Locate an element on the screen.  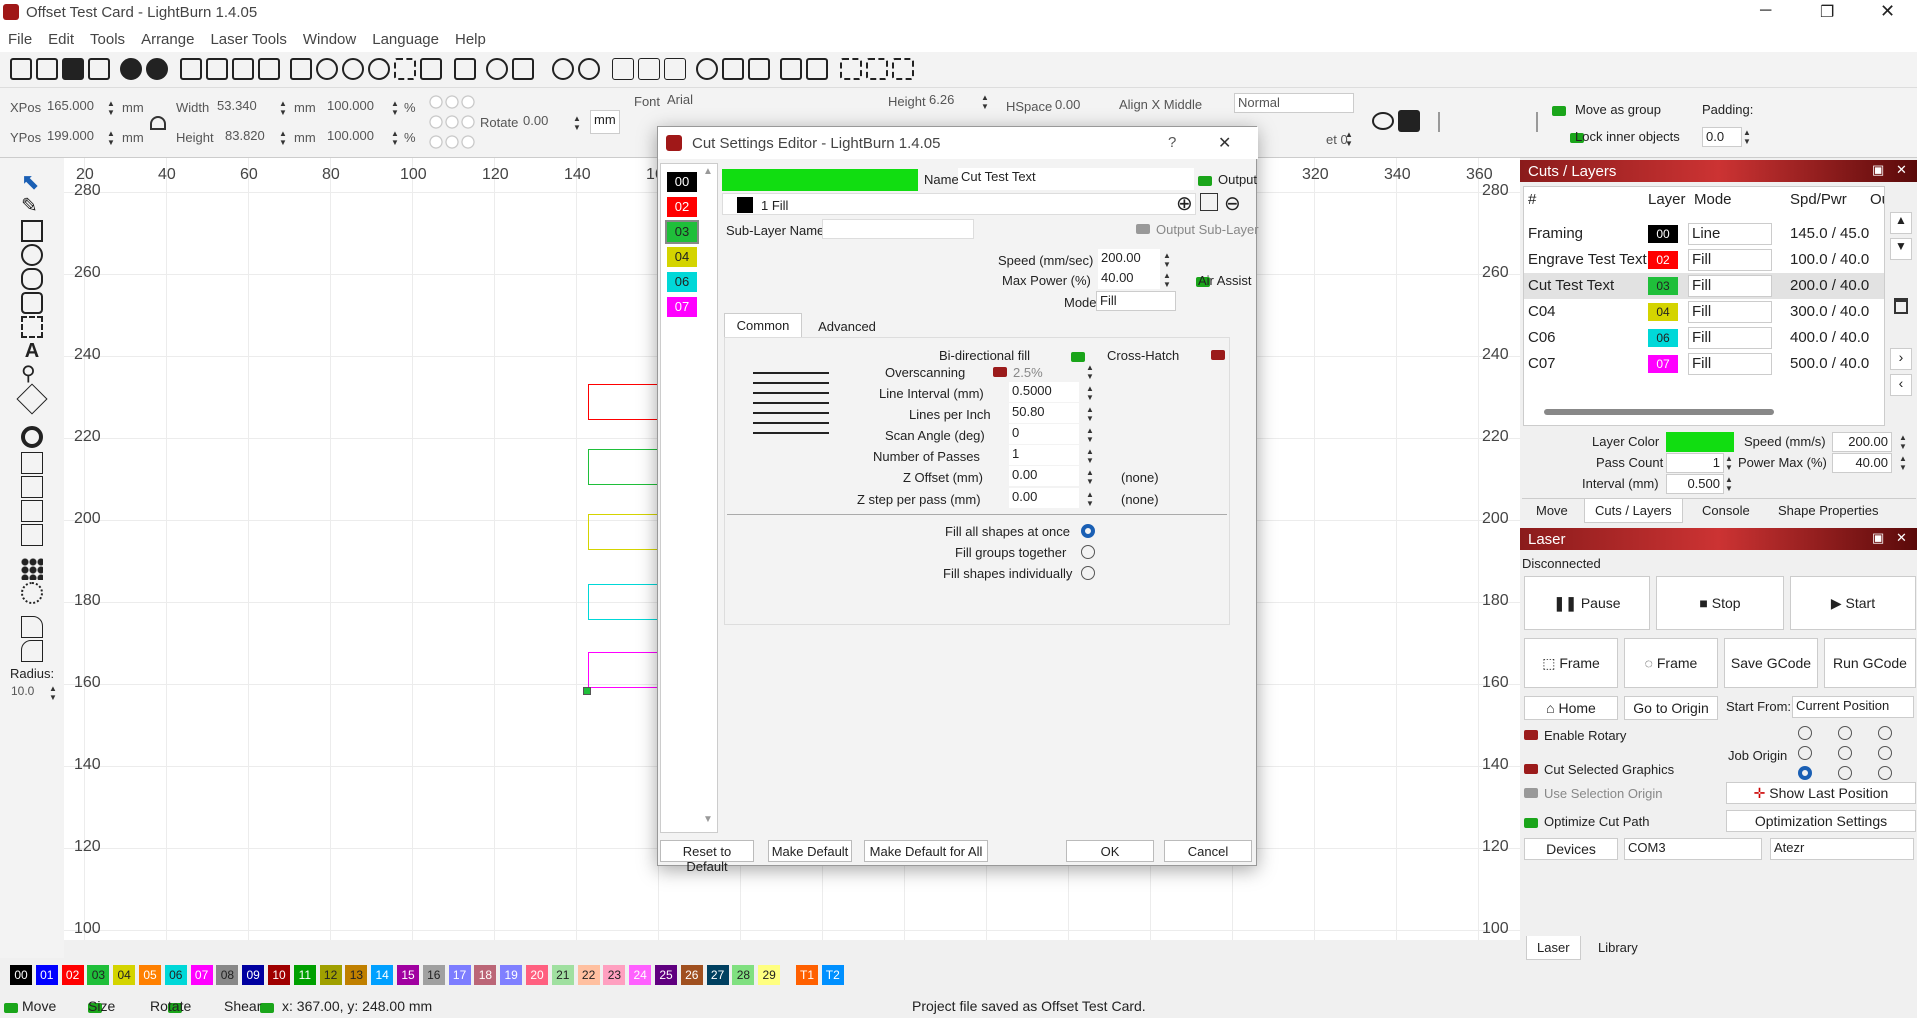
select-arrow-icon: ⬉ is located at coordinates (32, 182).